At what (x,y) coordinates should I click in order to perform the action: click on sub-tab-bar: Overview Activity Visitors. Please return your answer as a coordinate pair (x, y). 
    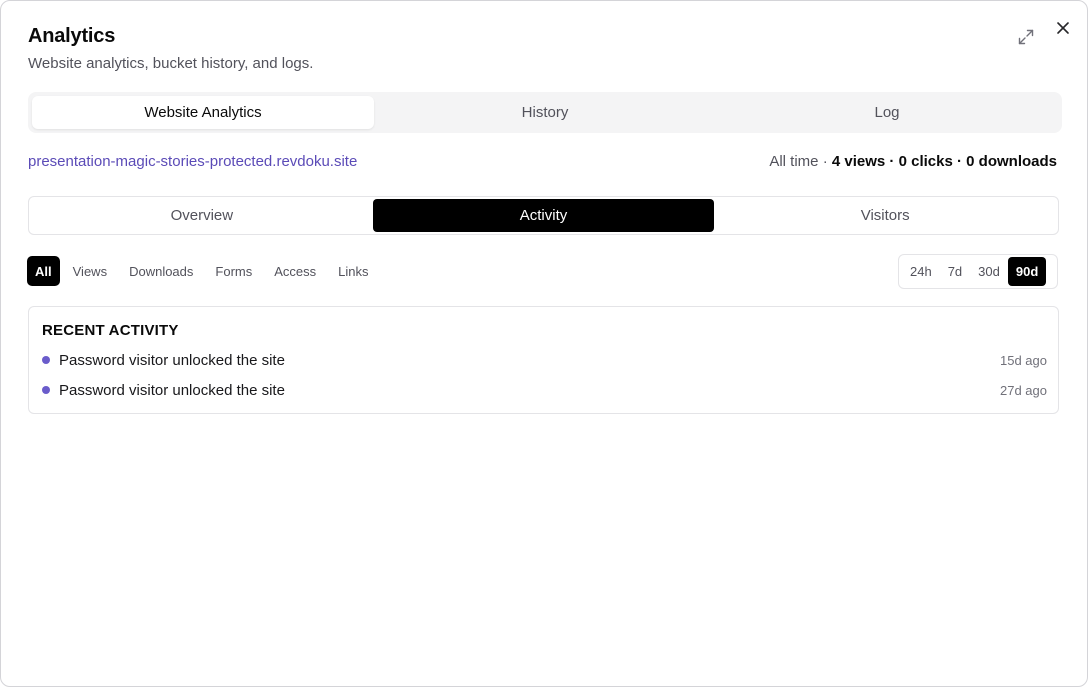
    Looking at the image, I should click on (543, 215).